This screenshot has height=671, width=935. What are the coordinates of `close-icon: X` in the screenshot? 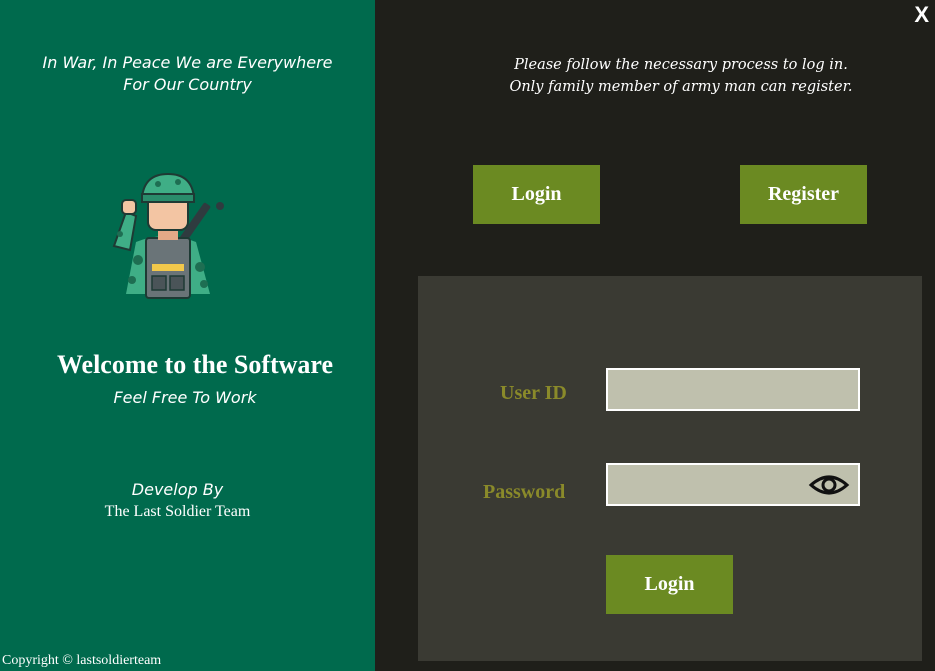 It's located at (921, 15).